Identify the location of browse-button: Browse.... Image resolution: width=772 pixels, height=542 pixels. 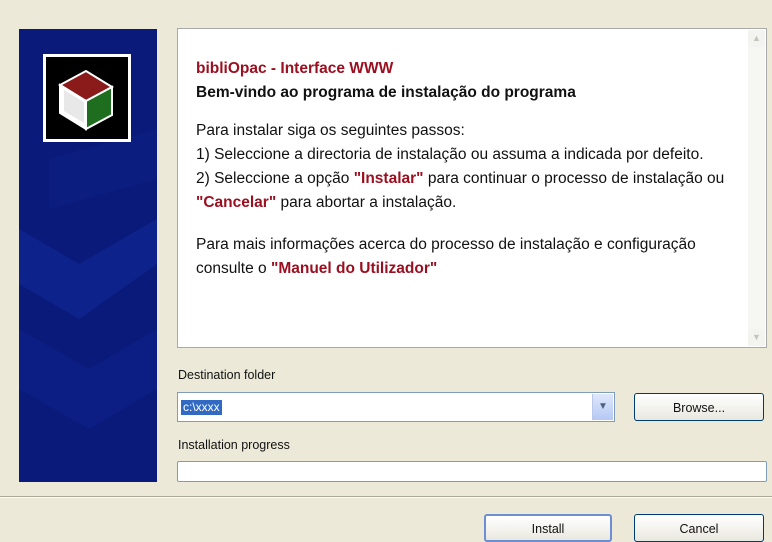
(699, 407).